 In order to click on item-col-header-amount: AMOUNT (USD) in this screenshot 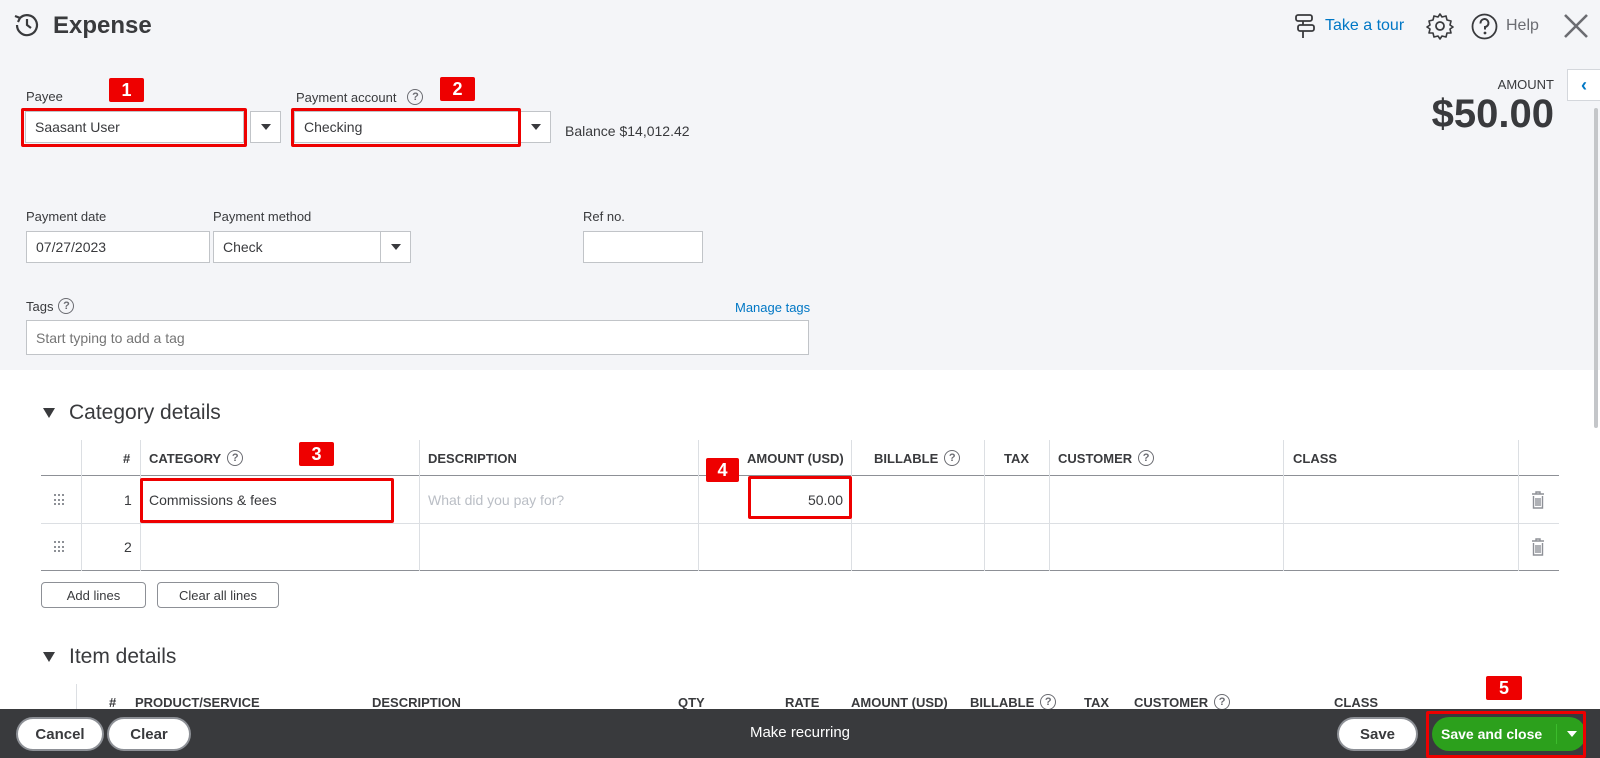, I will do `click(899, 702)`.